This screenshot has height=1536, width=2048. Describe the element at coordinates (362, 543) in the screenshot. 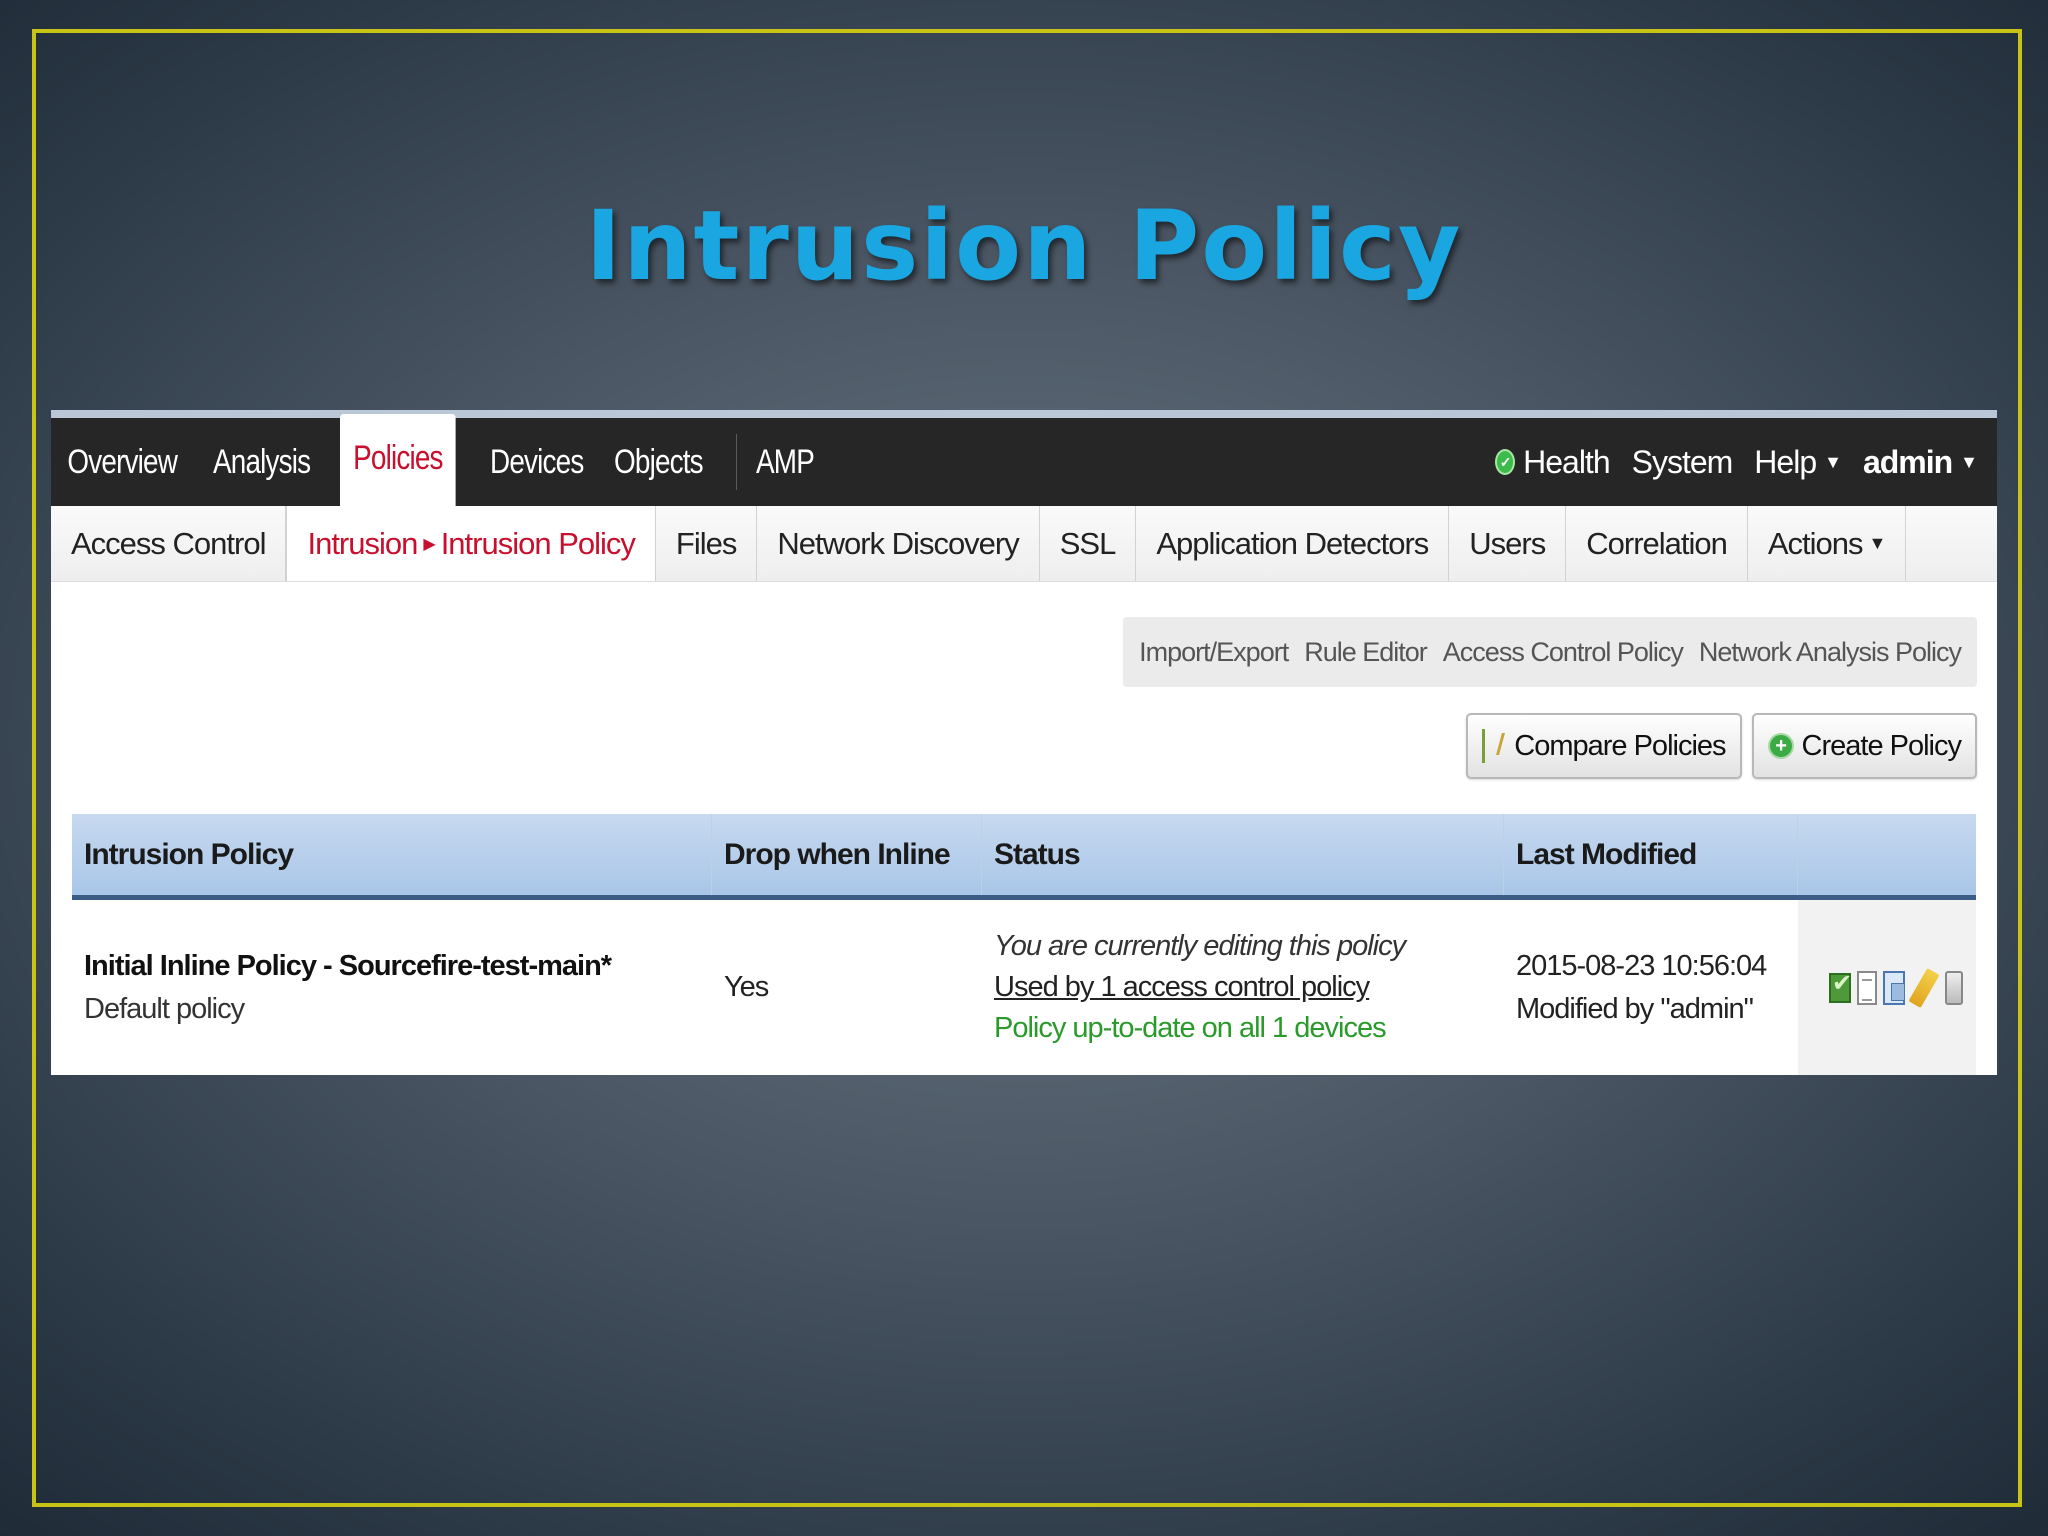

I see `subnav-intrusion-label: Intrusion` at that location.